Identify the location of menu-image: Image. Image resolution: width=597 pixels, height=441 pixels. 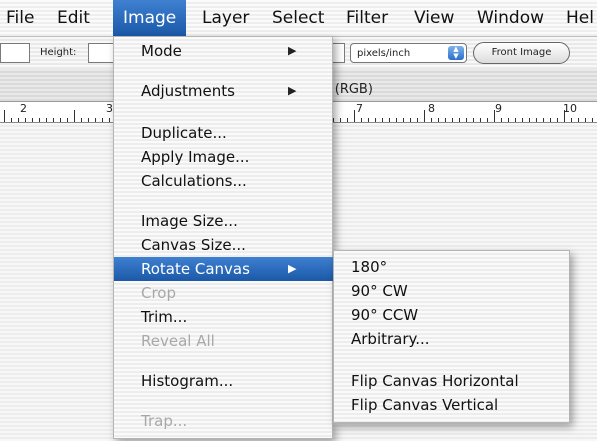
(150, 18).